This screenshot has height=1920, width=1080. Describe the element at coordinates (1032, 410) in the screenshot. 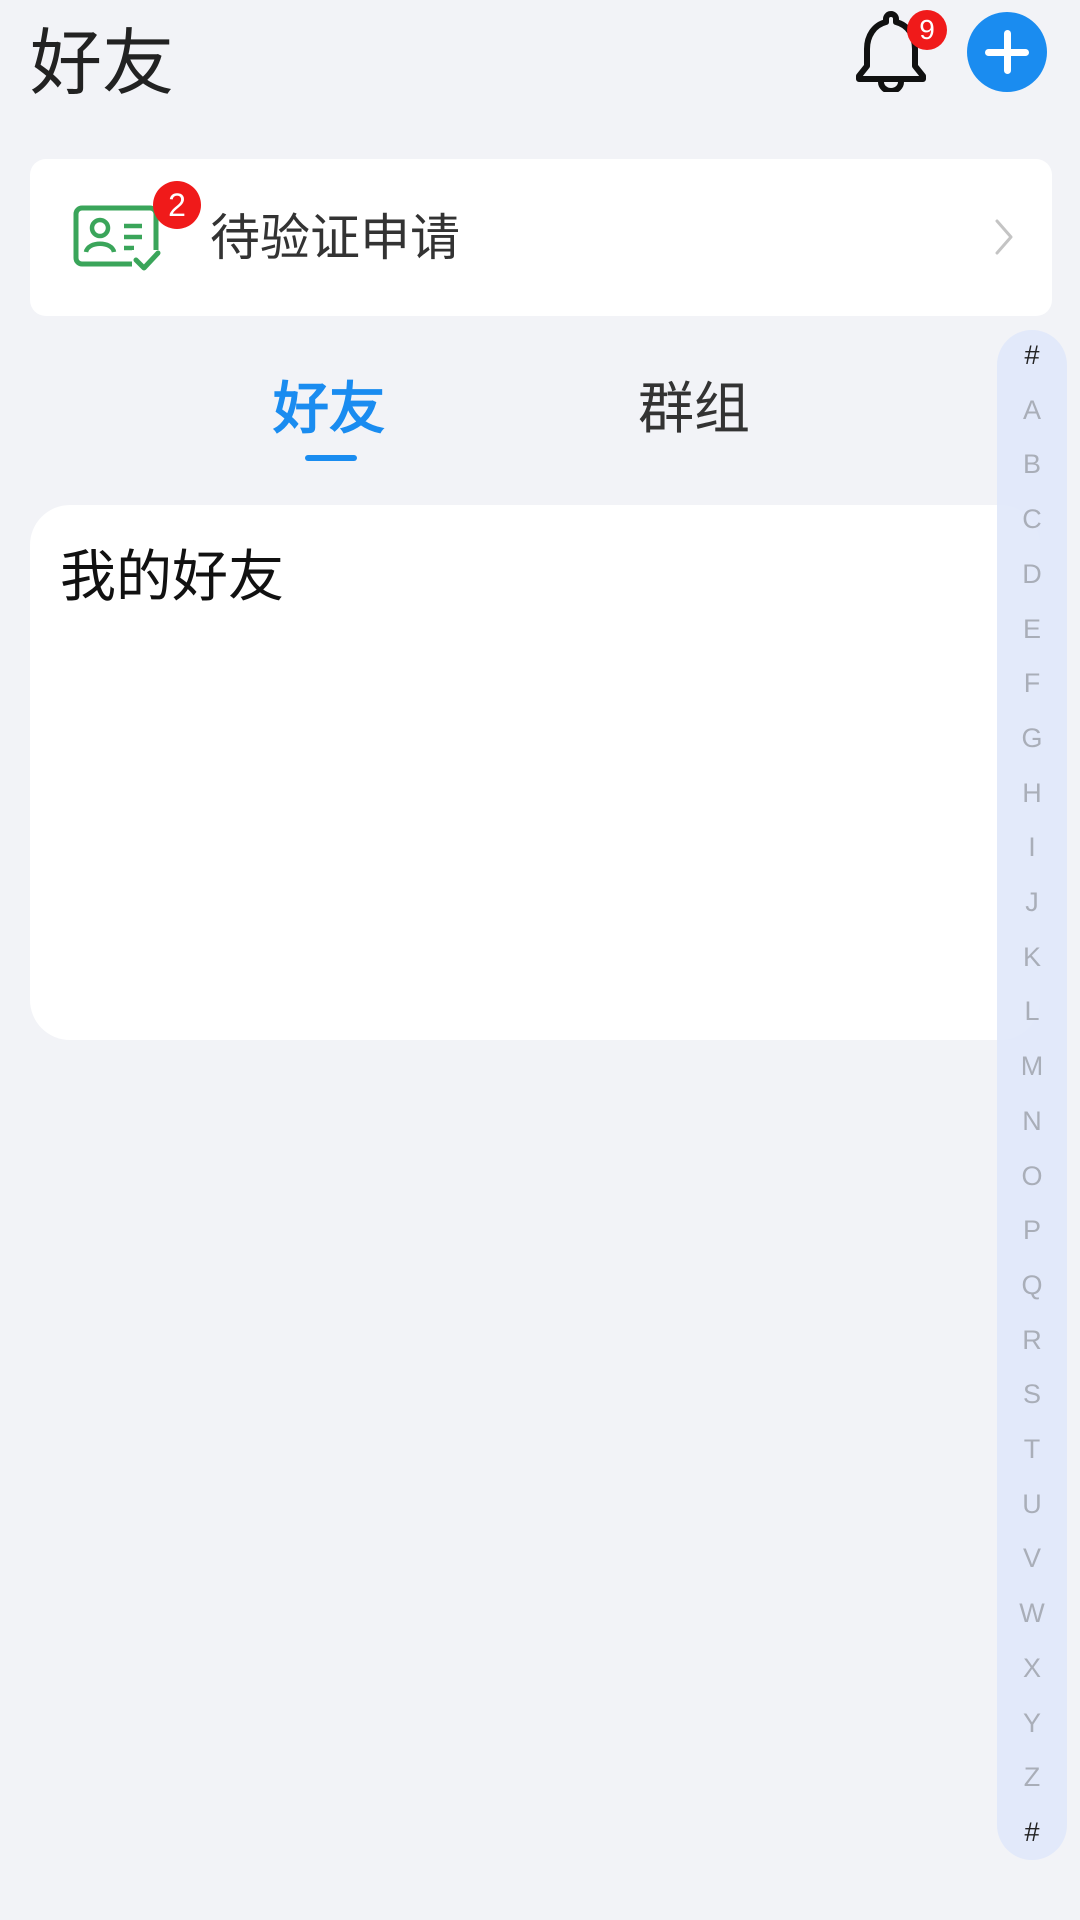

I see `index-letter-a: A` at that location.